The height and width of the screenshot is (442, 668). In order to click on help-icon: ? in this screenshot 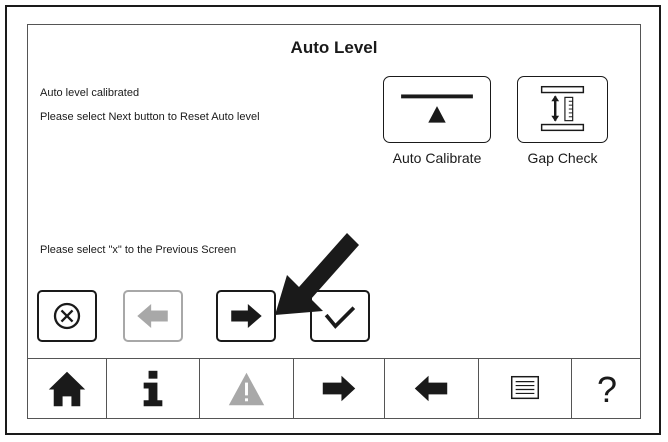, I will do `click(607, 389)`.